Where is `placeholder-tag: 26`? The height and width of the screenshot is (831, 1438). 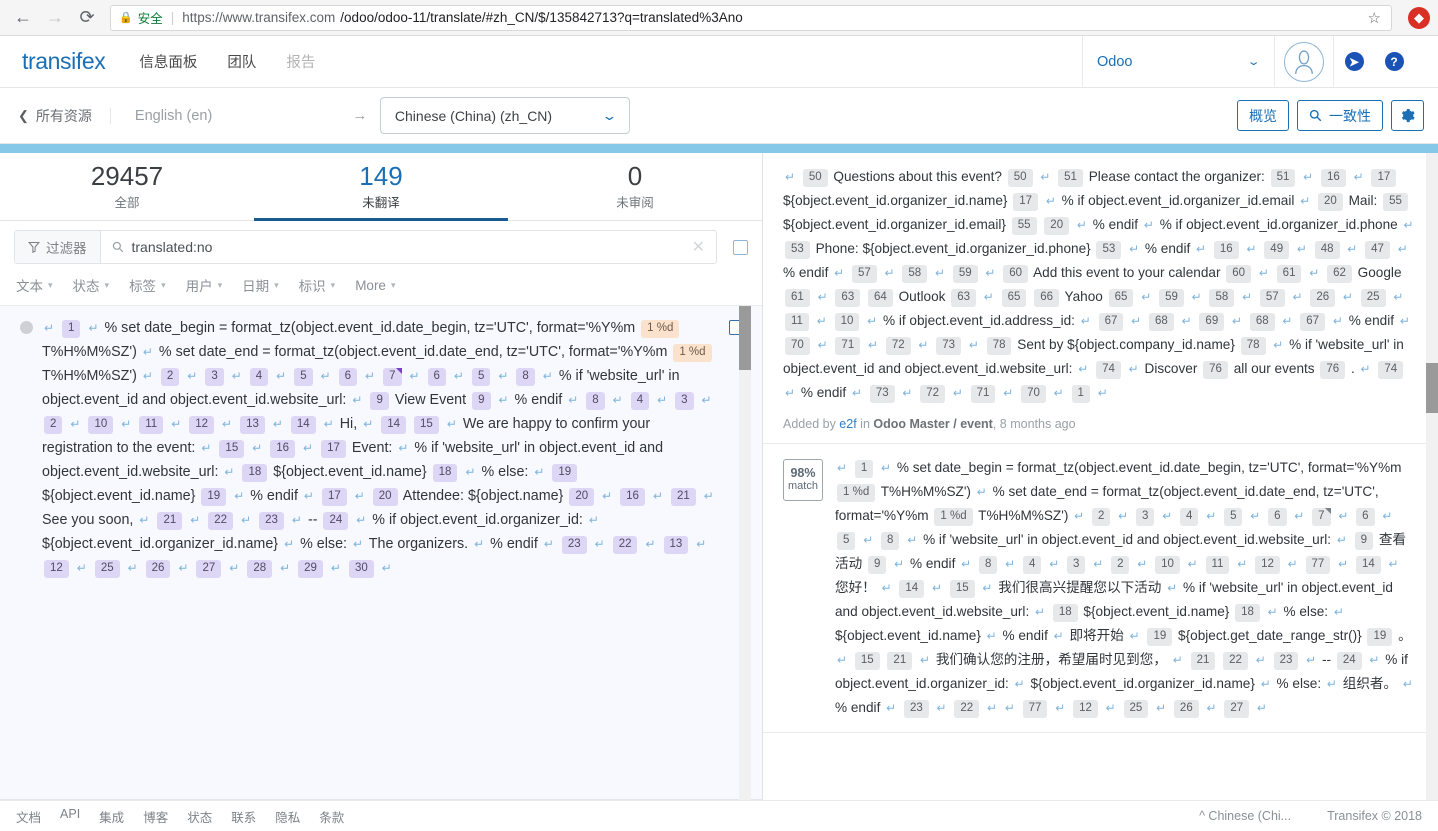
placeholder-tag: 26 is located at coordinates (1323, 298).